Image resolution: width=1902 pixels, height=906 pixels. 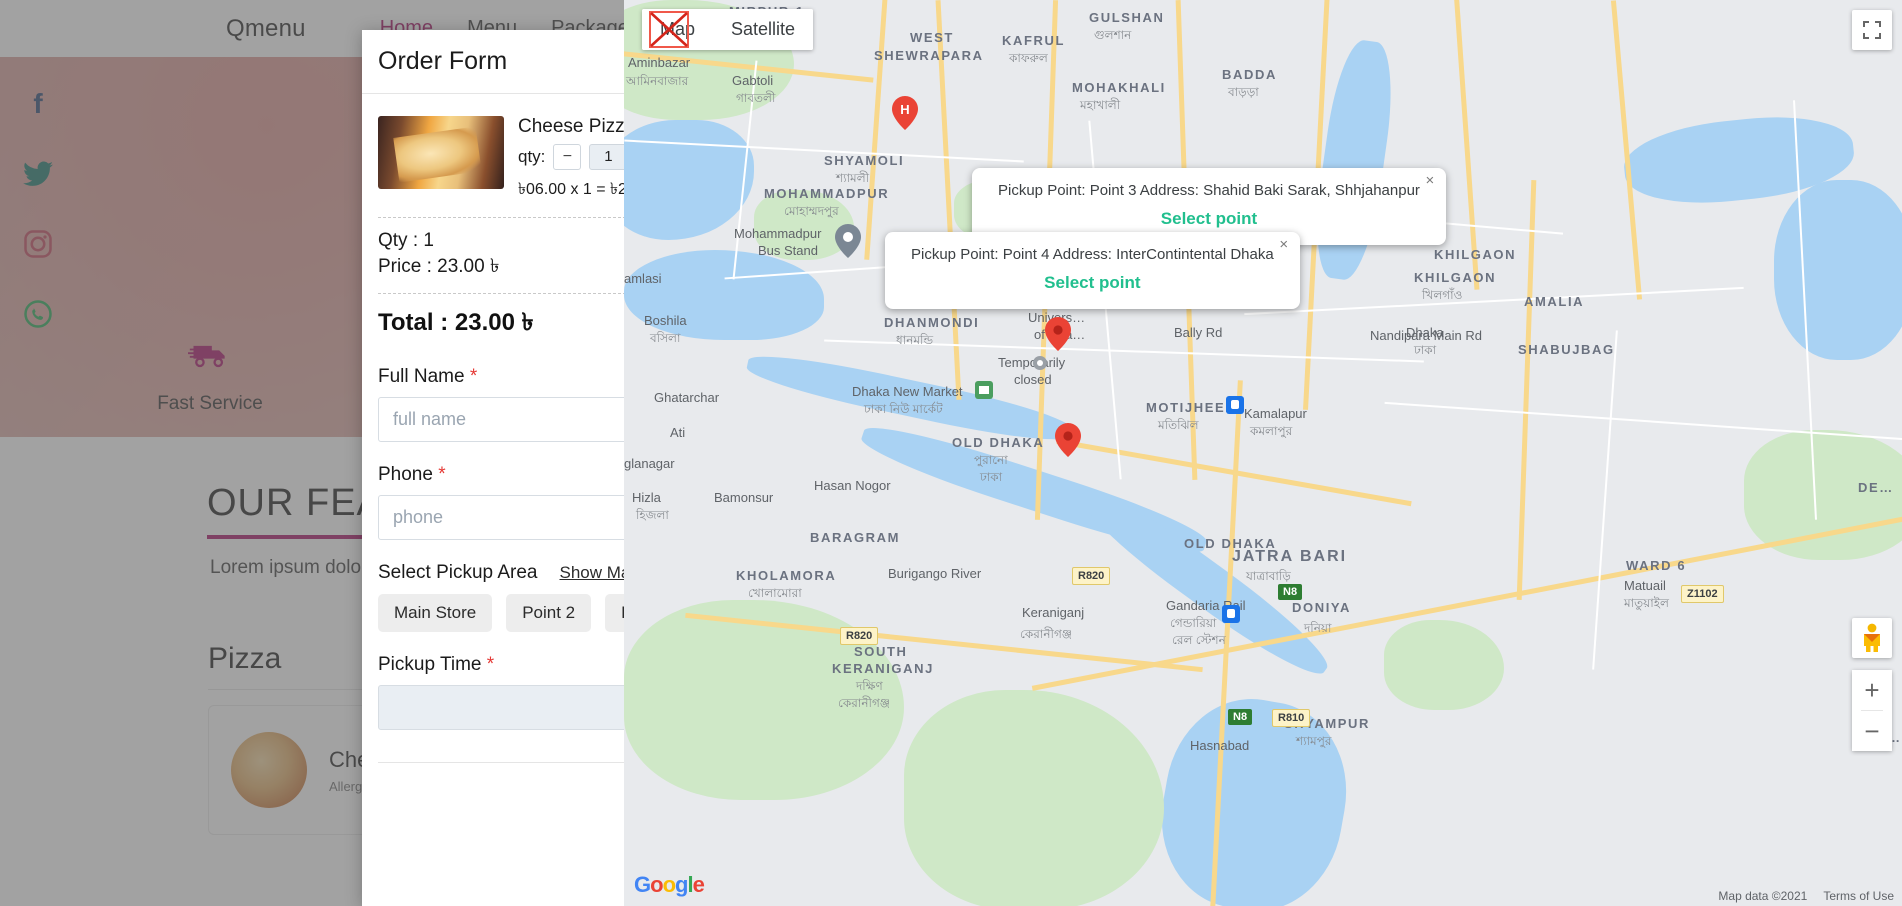 What do you see at coordinates (778, 233) in the screenshot?
I see `map-place-label: Mohammadpur` at bounding box center [778, 233].